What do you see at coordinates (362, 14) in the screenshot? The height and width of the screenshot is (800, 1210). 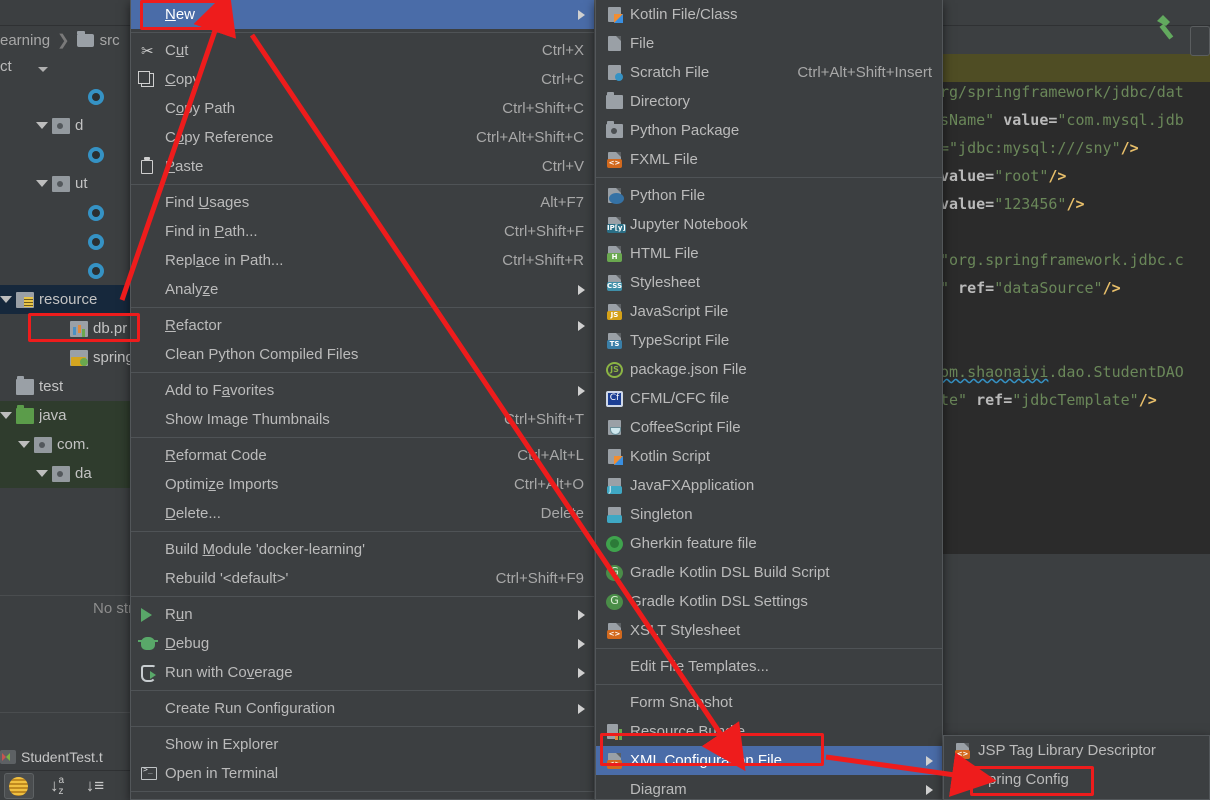 I see `context-menu-item-new: New` at bounding box center [362, 14].